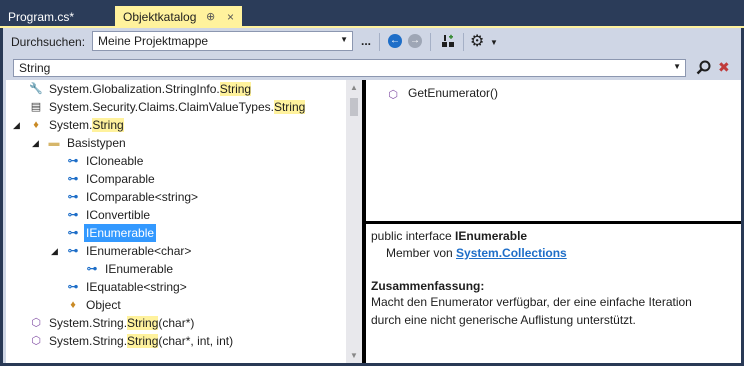  What do you see at coordinates (491, 236) in the screenshot?
I see `signature-name: IEnumerable` at bounding box center [491, 236].